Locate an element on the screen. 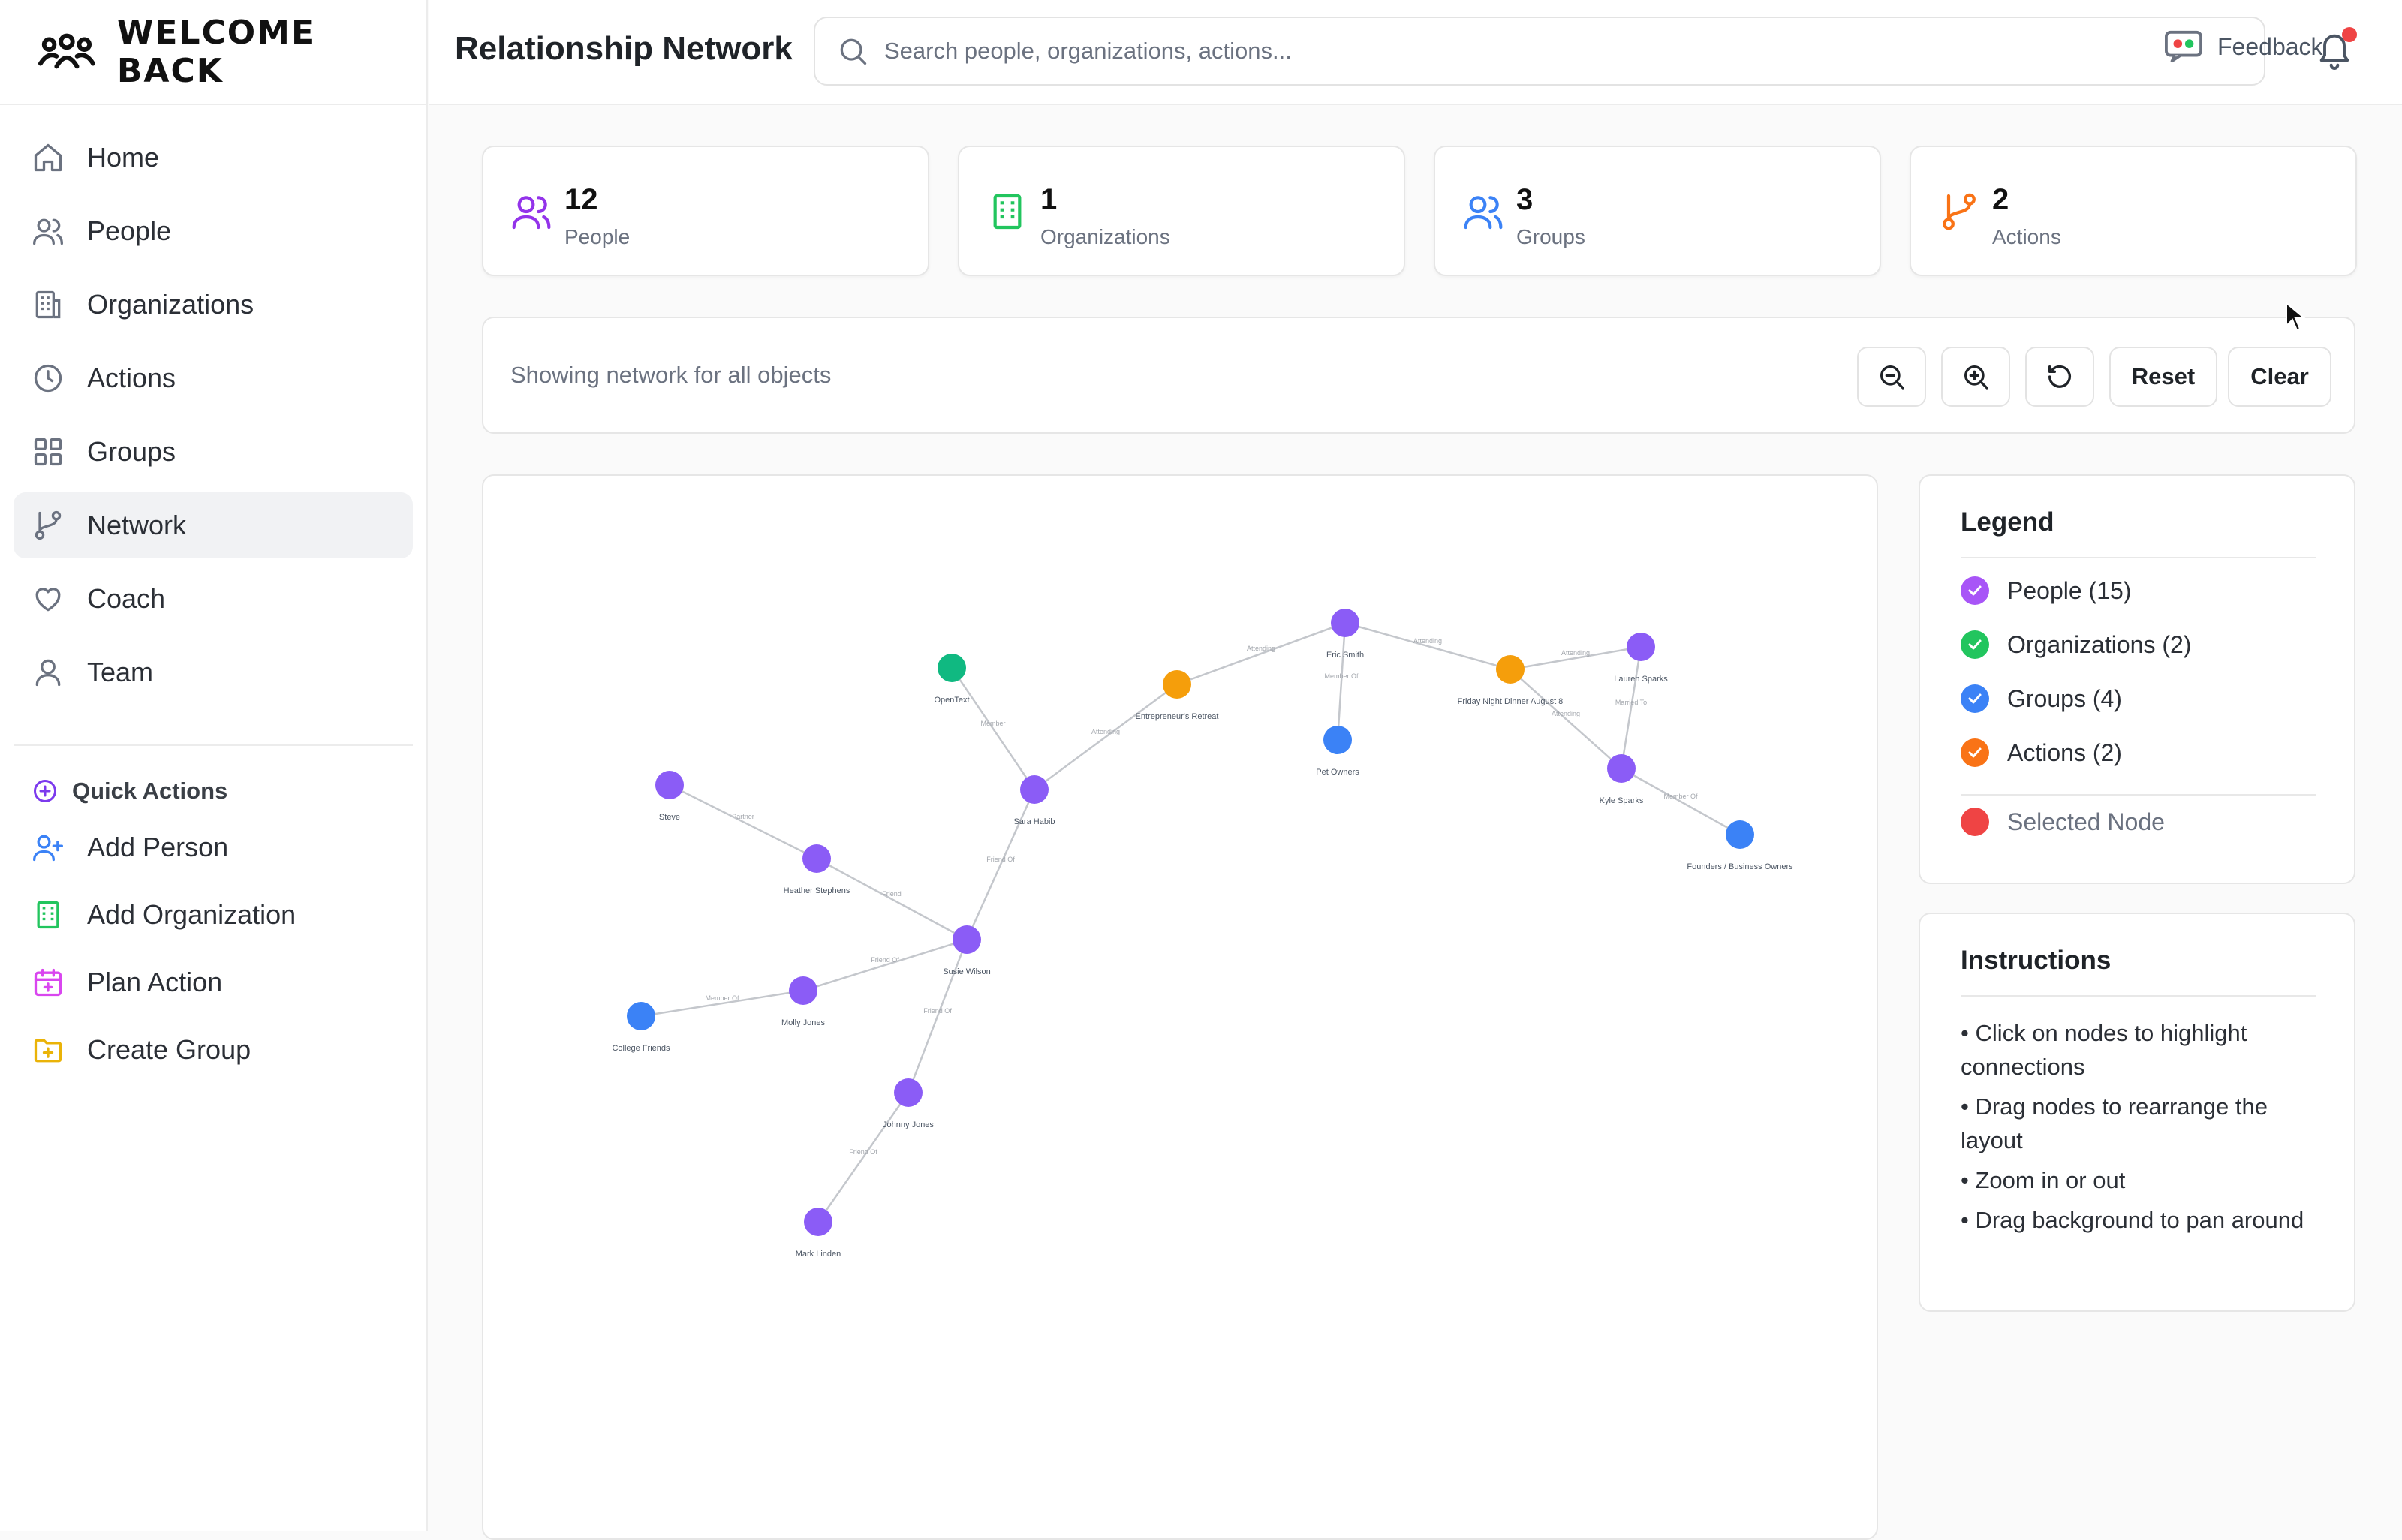 The image size is (2402, 1540). zoom-in-icon is located at coordinates (1976, 378).